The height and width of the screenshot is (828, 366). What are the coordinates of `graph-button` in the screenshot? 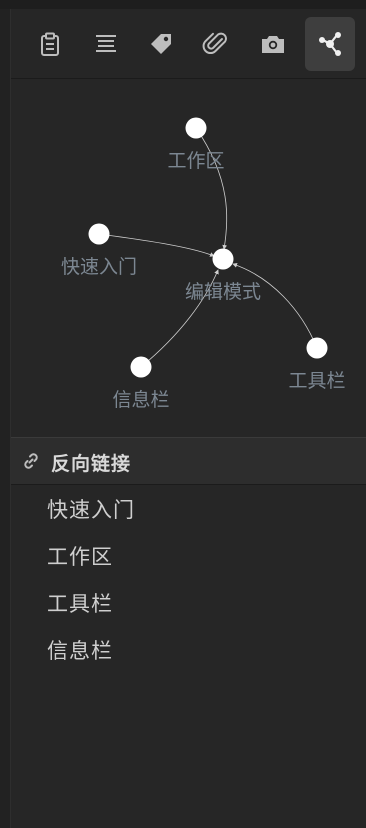 It's located at (330, 44).